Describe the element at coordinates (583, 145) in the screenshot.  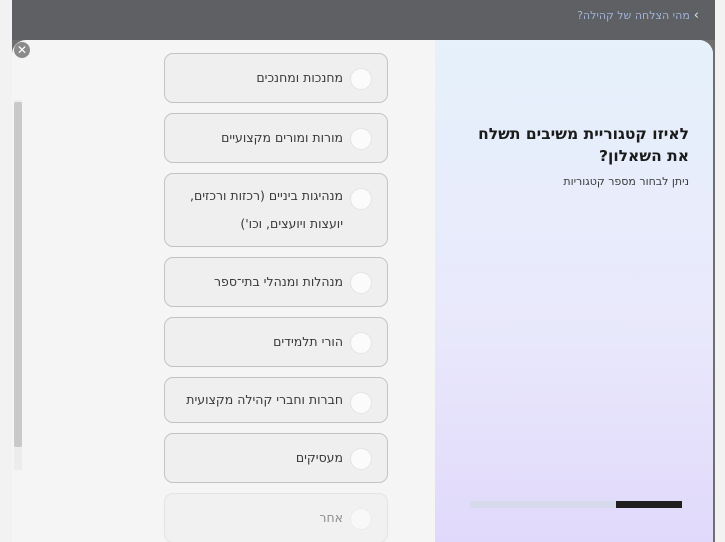
I see `question-title: לאיזו קטגוריית משיבים תשלח את השאלון?` at that location.